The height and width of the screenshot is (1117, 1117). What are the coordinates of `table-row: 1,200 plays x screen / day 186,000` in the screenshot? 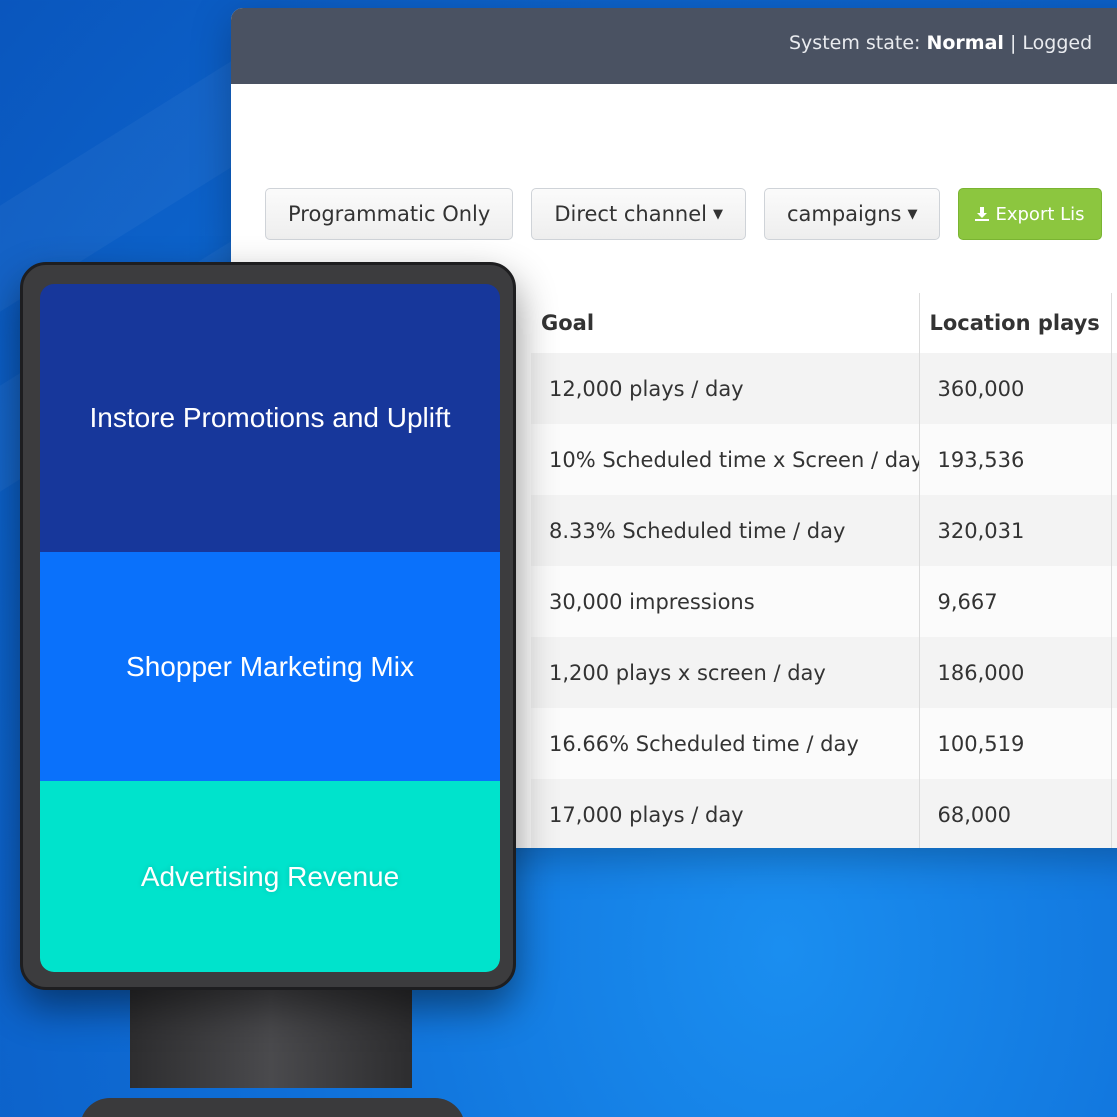 It's located at (824, 672).